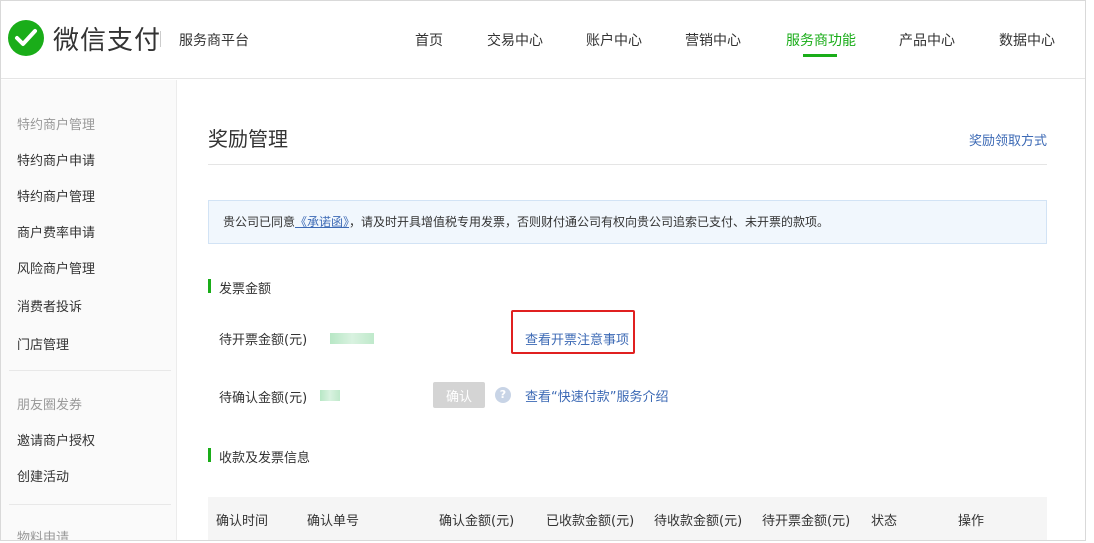  I want to click on sidebar-item-complaints: 消费者投诉, so click(49, 305).